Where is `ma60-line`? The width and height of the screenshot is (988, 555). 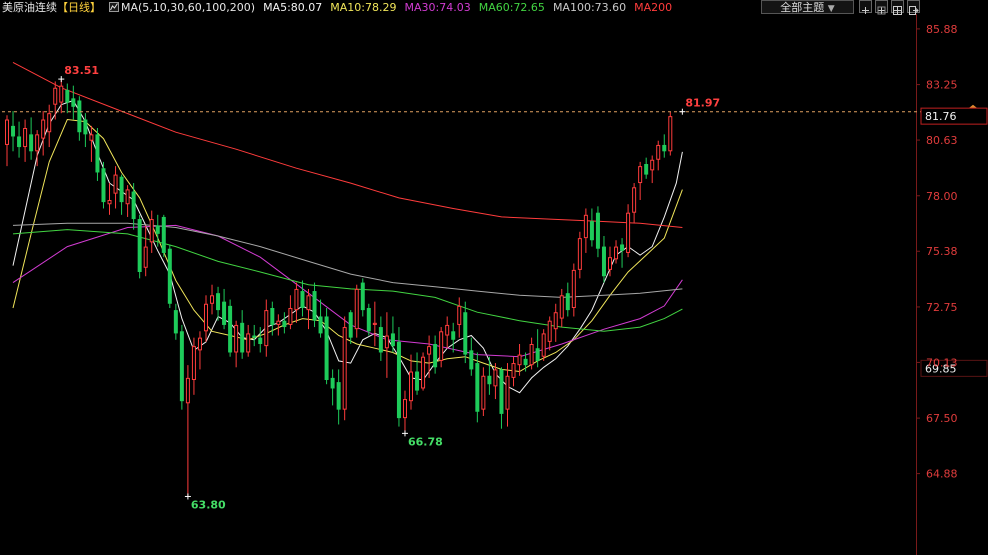
ma60-line is located at coordinates (347, 280).